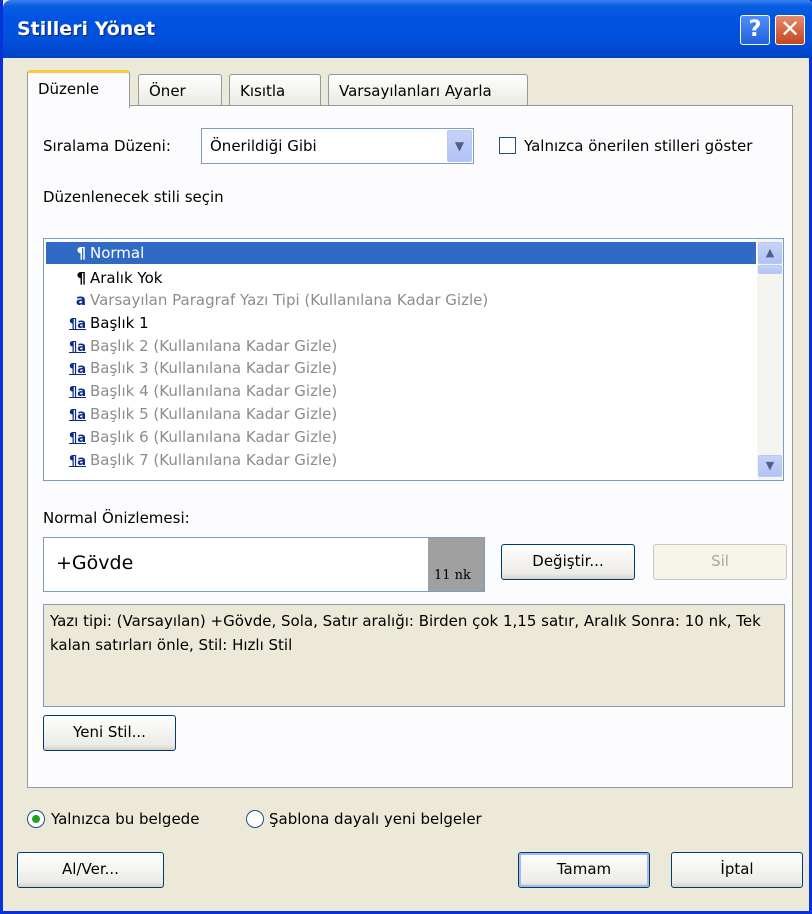 The image size is (812, 914). Describe the element at coordinates (407, 29) in the screenshot. I see `title-bar: Stilleri Yönet ? ✕` at that location.